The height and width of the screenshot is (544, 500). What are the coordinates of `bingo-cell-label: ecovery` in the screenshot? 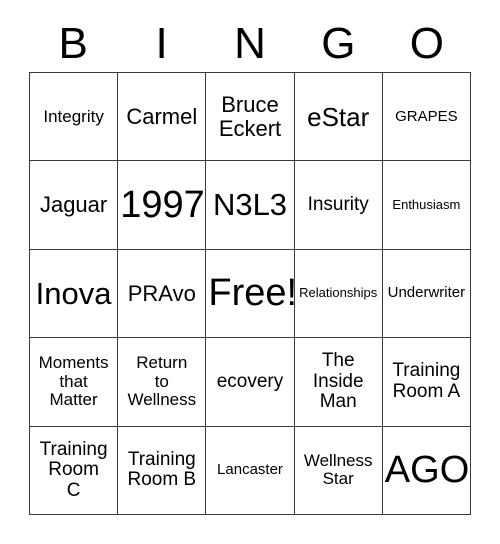 It's located at (250, 381).